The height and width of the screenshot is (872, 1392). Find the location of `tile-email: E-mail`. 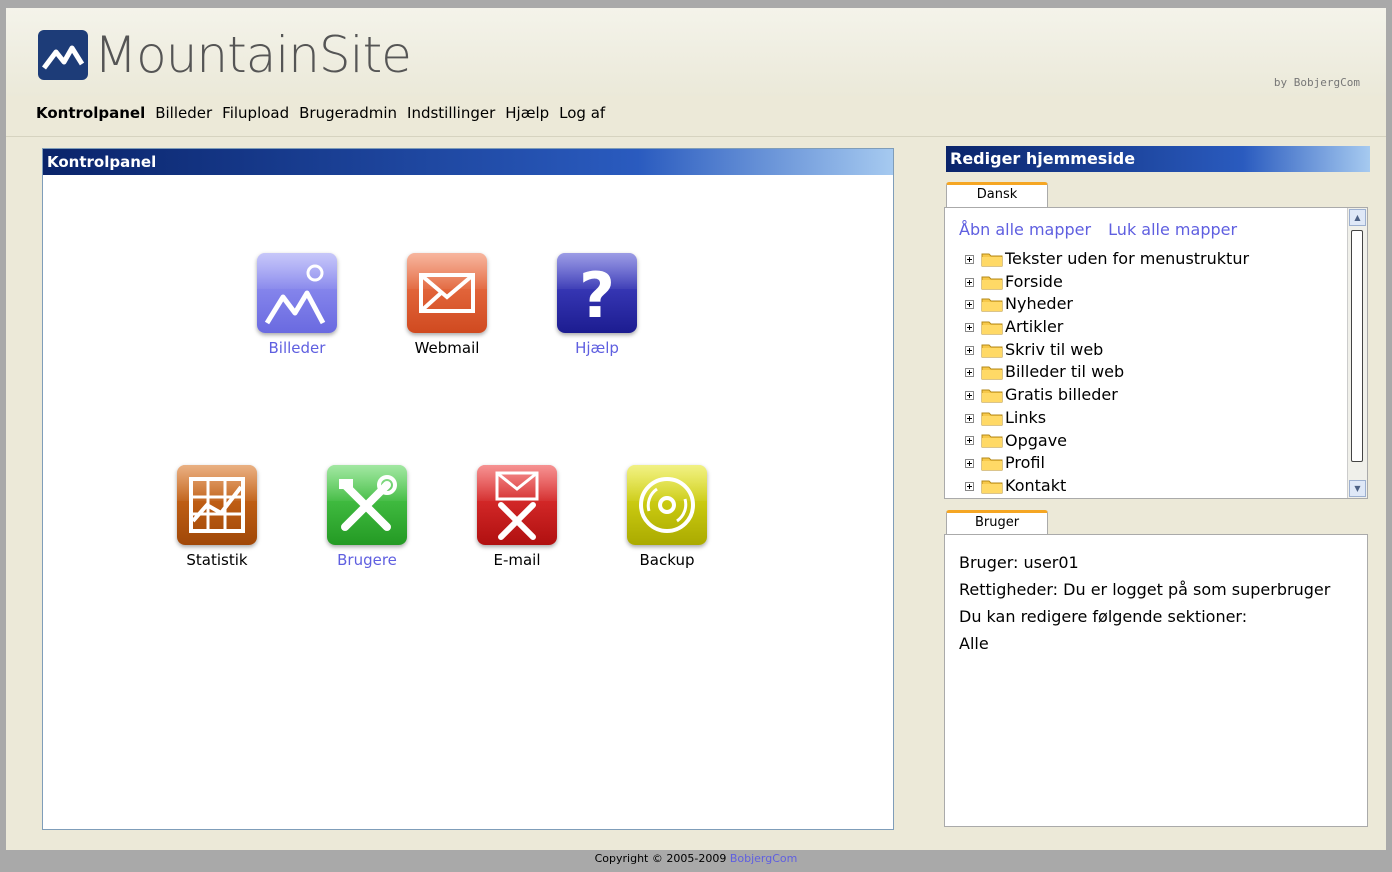

tile-email: E-mail is located at coordinates (517, 517).